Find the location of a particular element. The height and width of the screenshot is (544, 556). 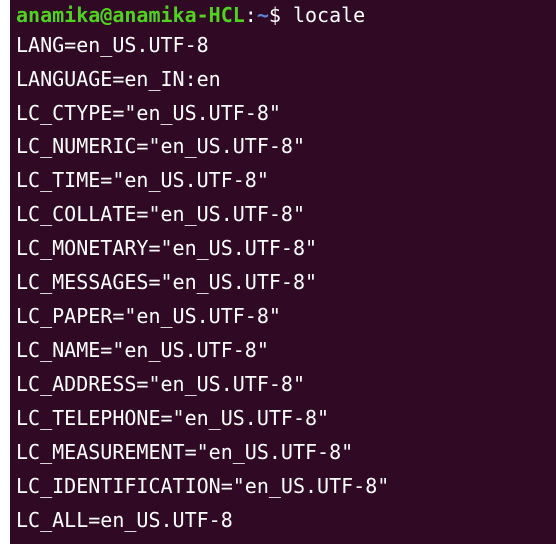

output-line: LC_PAPER="en_US.UTF-8" is located at coordinates (148, 316).